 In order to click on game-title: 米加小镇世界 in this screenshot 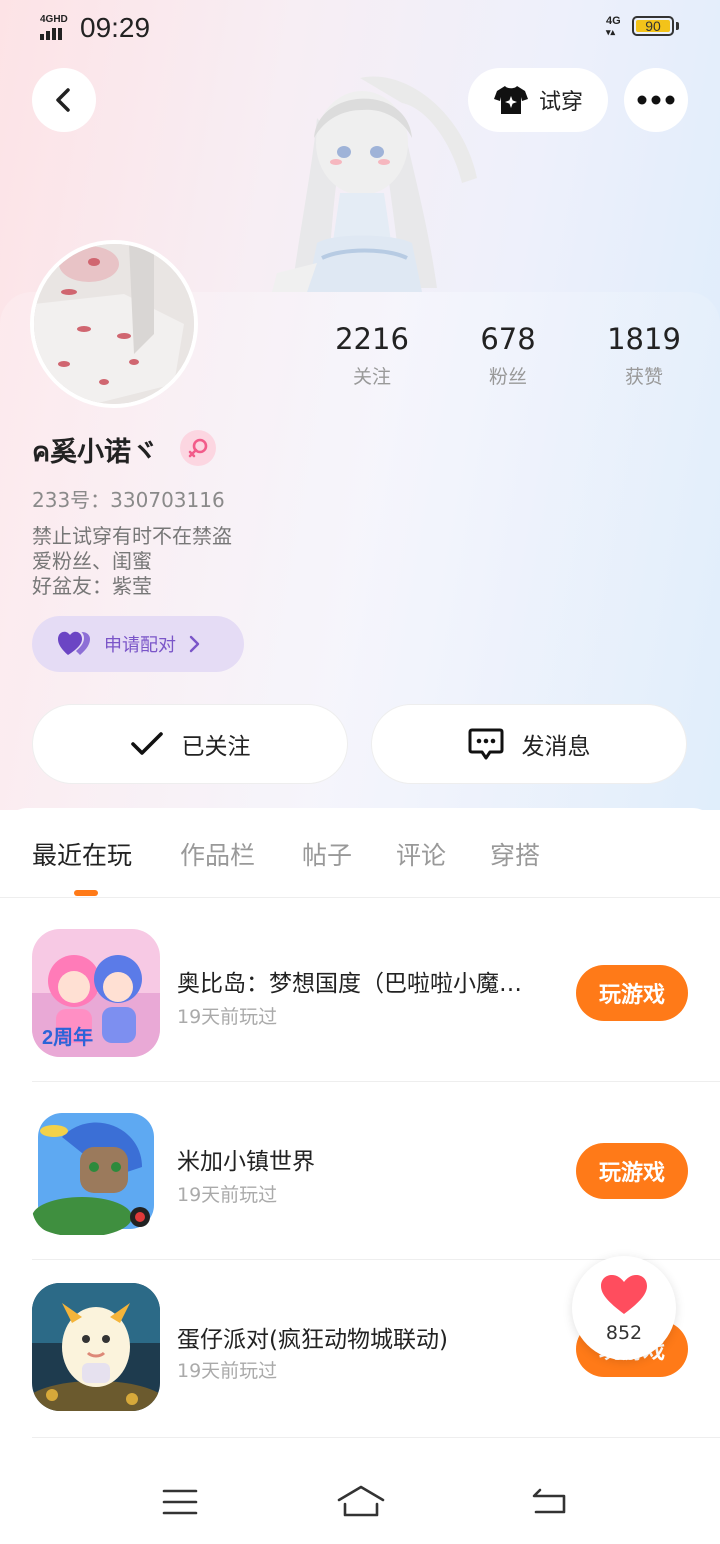, I will do `click(246, 1162)`.